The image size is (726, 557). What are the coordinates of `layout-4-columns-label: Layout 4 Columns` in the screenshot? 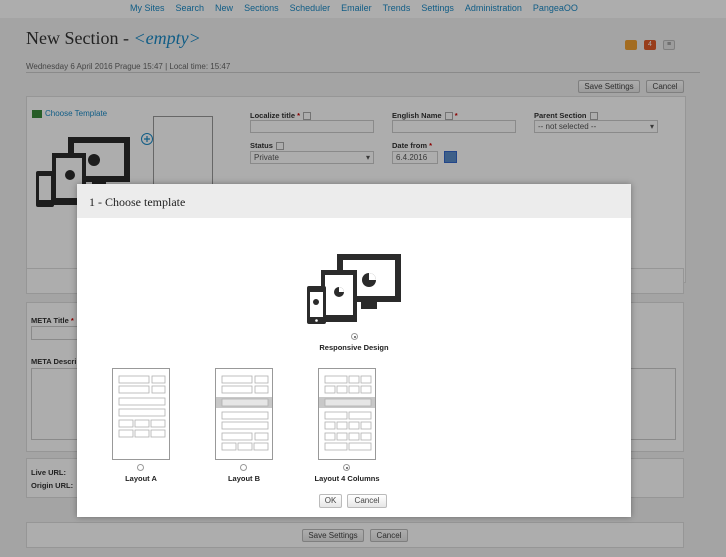 It's located at (347, 478).